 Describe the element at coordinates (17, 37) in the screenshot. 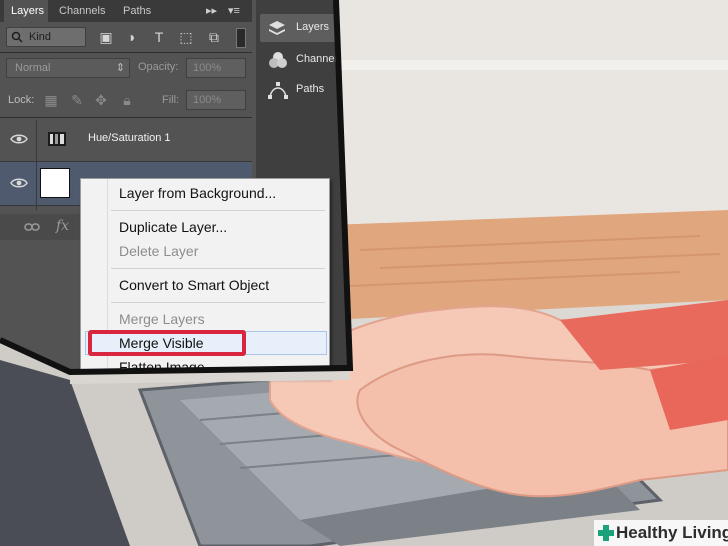

I see `search-icon` at that location.